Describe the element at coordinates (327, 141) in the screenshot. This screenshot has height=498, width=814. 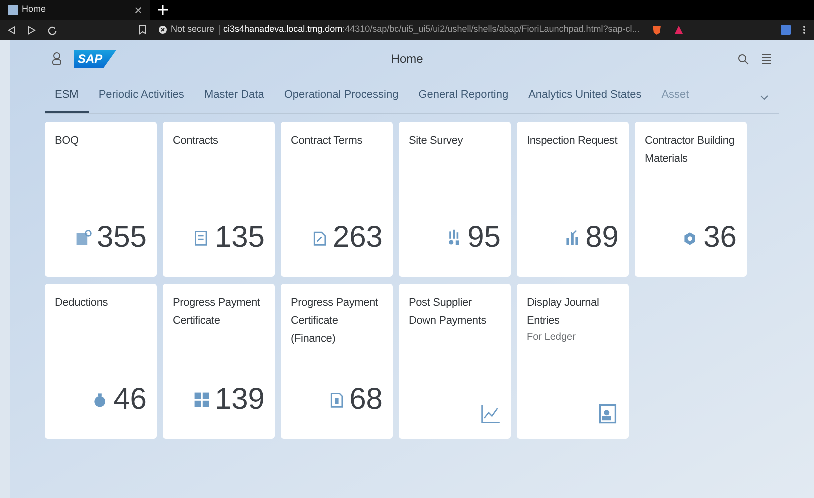
I see `tile-title: Contract Terms` at that location.